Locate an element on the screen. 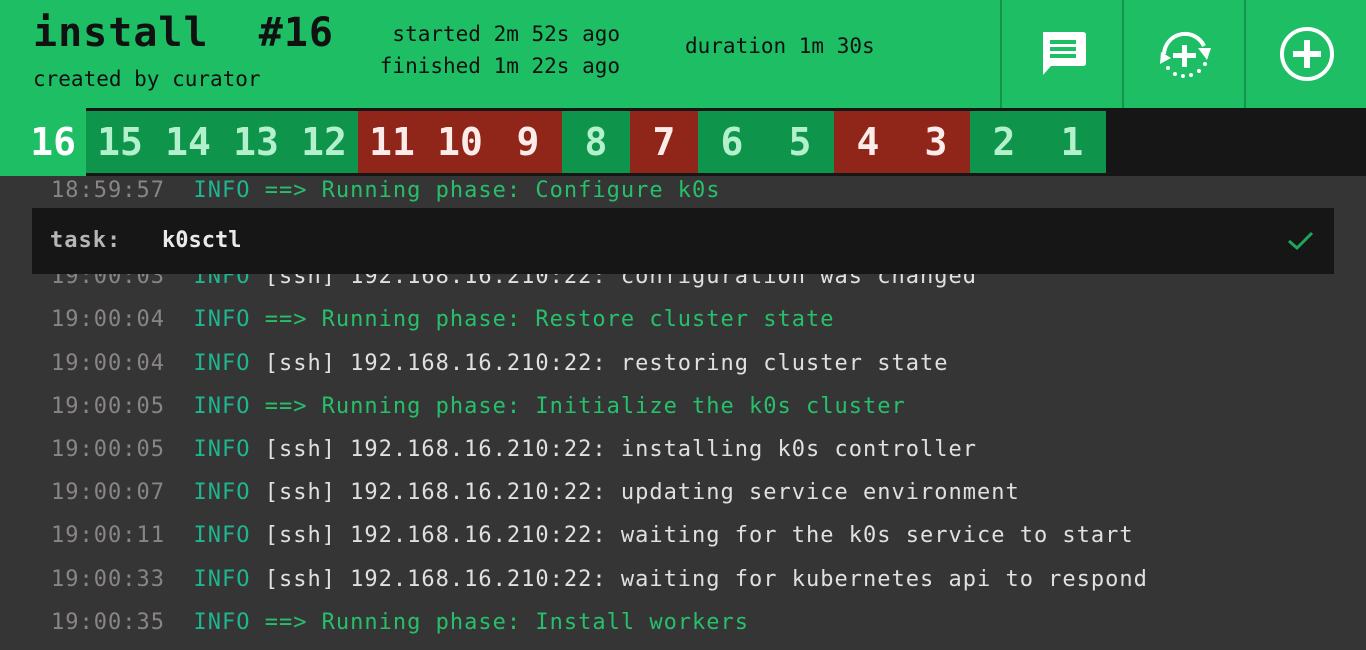 The width and height of the screenshot is (1366, 650). checkmark-icon is located at coordinates (1301, 241).